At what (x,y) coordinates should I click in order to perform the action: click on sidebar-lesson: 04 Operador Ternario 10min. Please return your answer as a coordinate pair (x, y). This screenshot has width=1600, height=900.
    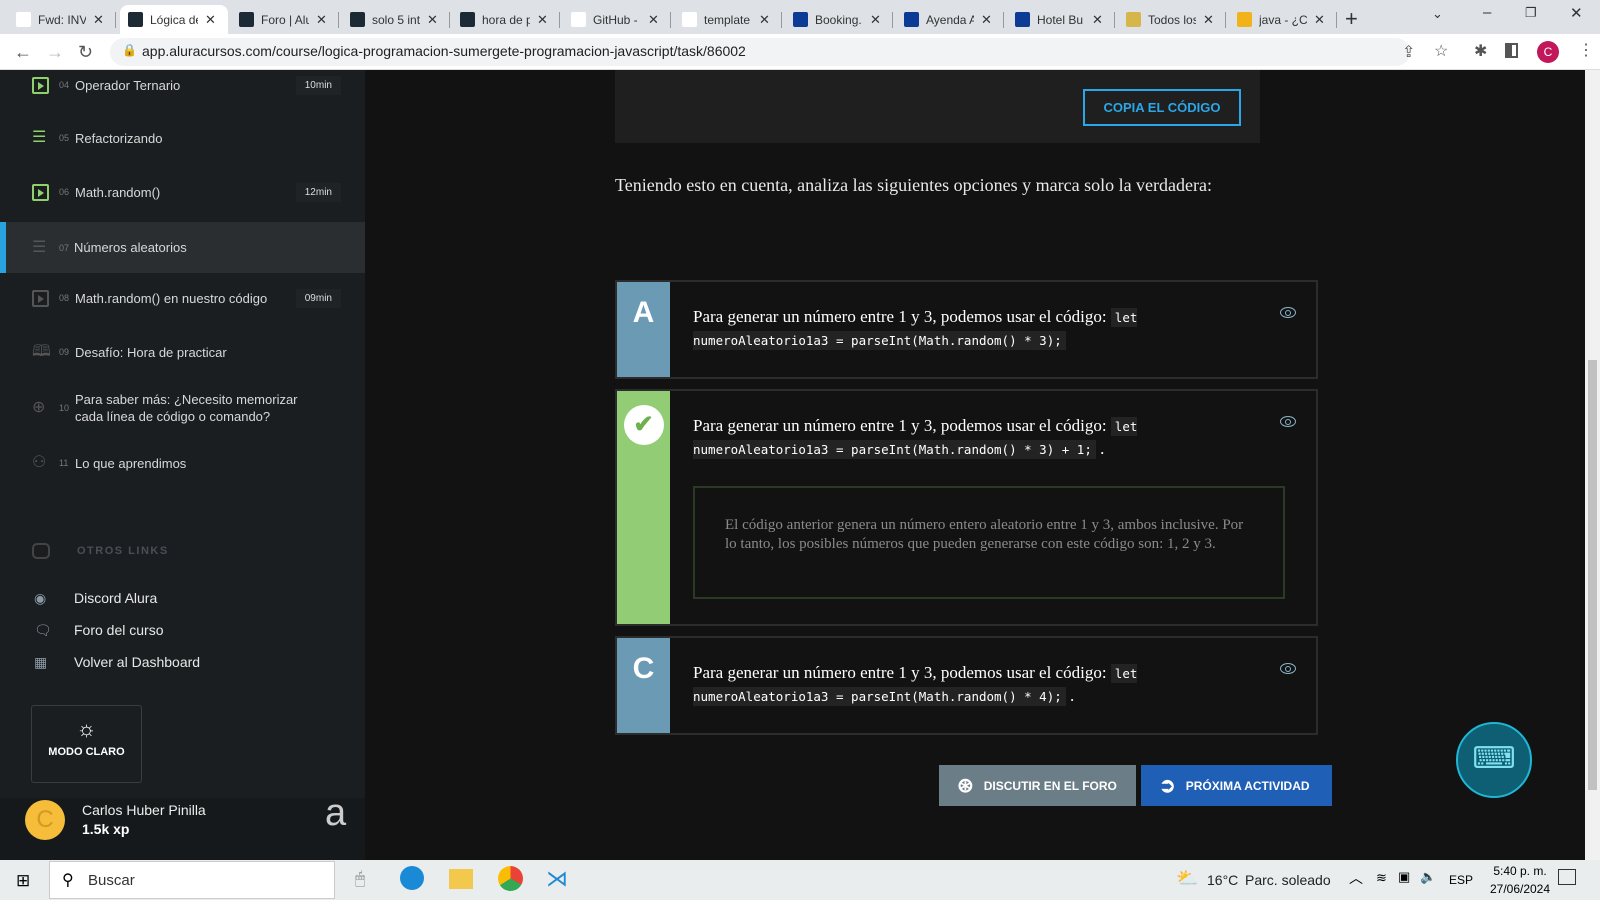
    Looking at the image, I should click on (182, 85).